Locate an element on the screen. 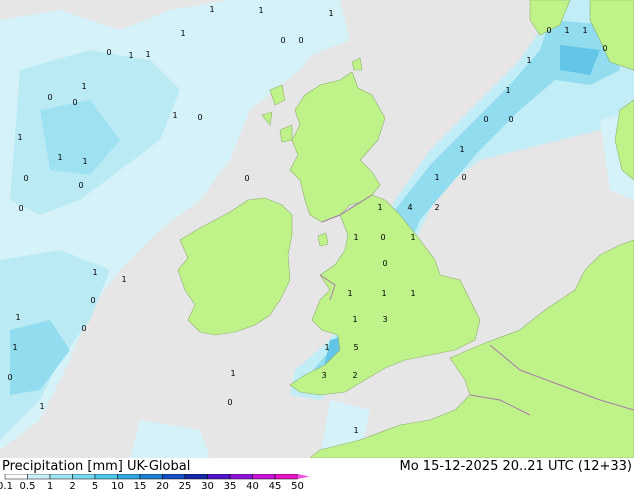 The height and width of the screenshot is (490, 634). legend-label: 40 is located at coordinates (252, 485).